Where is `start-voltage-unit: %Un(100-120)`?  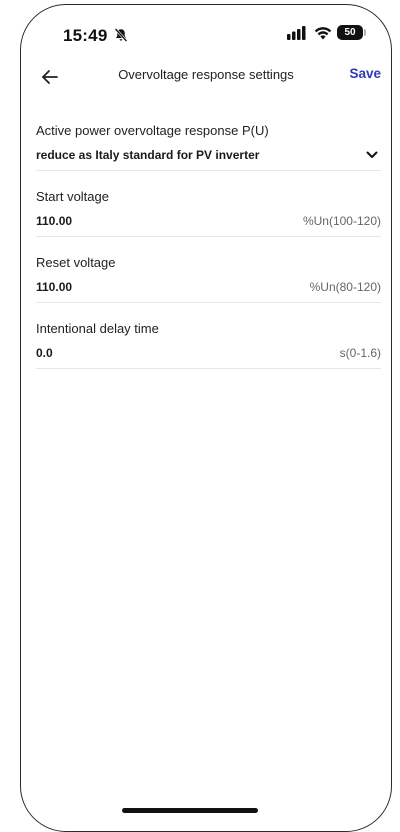
start-voltage-unit: %Un(100-120) is located at coordinates (341, 221).